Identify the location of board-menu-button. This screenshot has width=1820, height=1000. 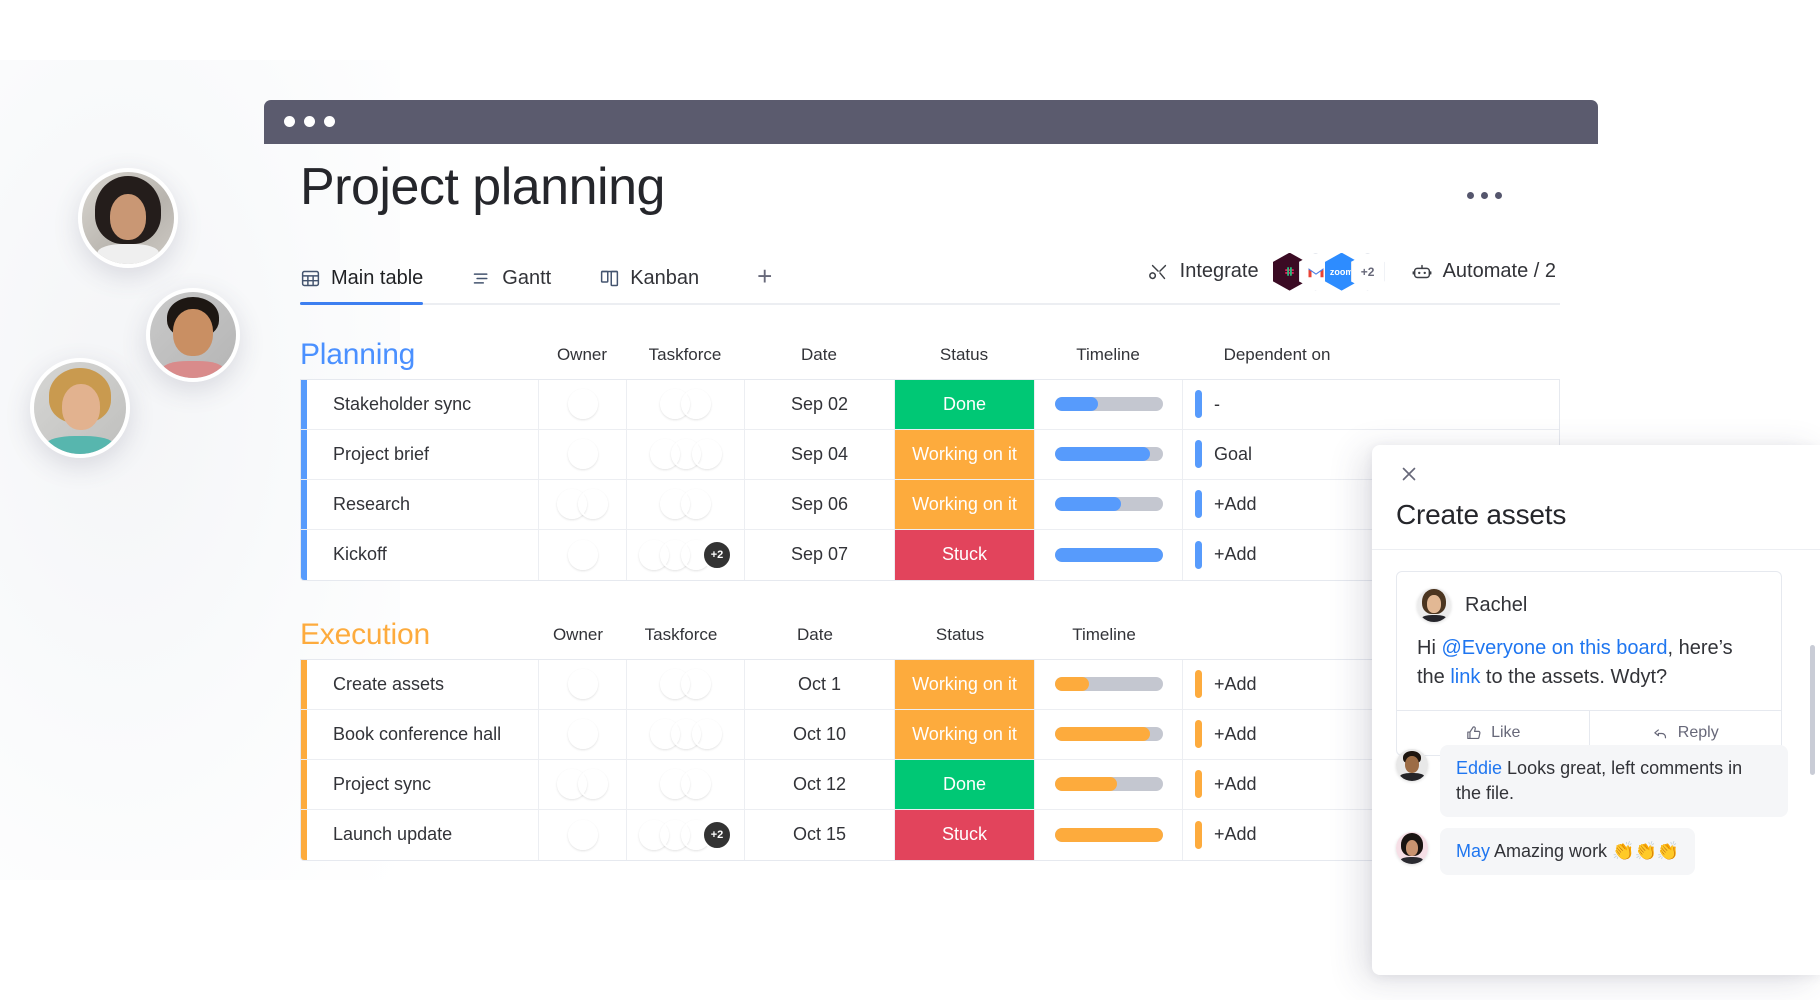
(1484, 195).